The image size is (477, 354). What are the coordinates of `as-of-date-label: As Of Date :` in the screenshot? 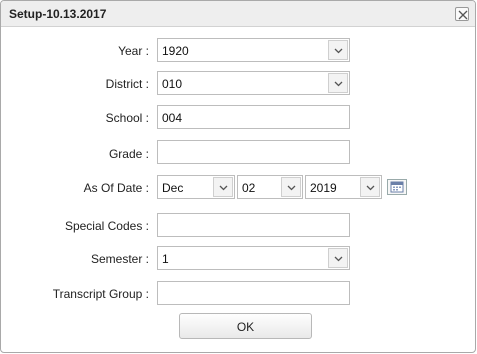 It's located at (116, 188).